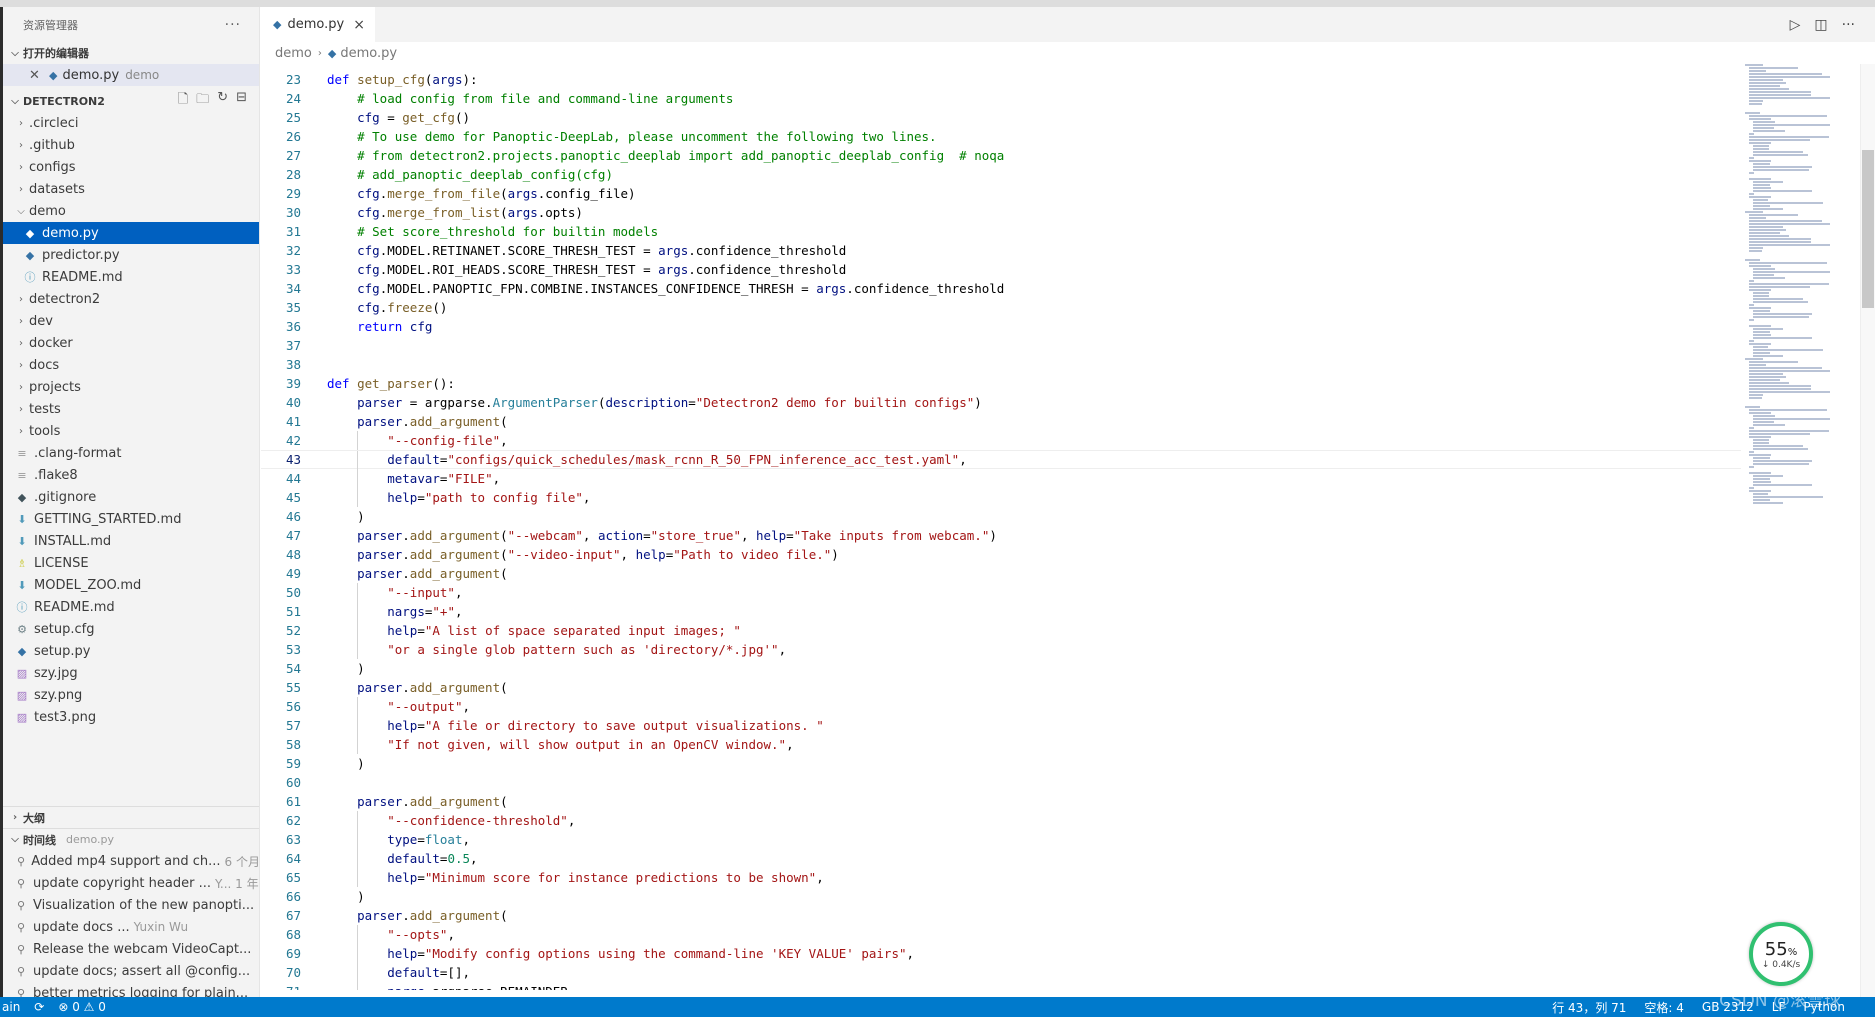  I want to click on code-line: 64 default=0.5,, so click(1001, 858).